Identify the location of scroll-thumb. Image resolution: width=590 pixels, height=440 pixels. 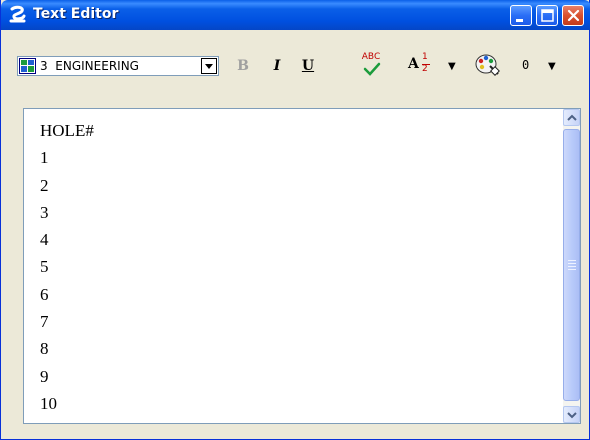
(571, 265).